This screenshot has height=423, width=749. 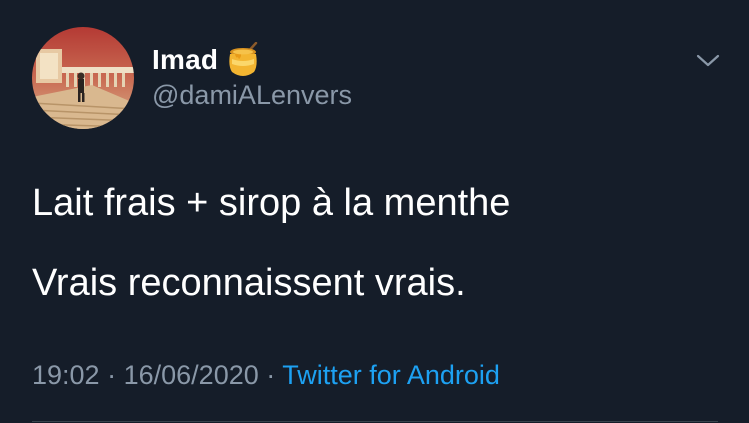 I want to click on chevron-down-icon, so click(x=708, y=60).